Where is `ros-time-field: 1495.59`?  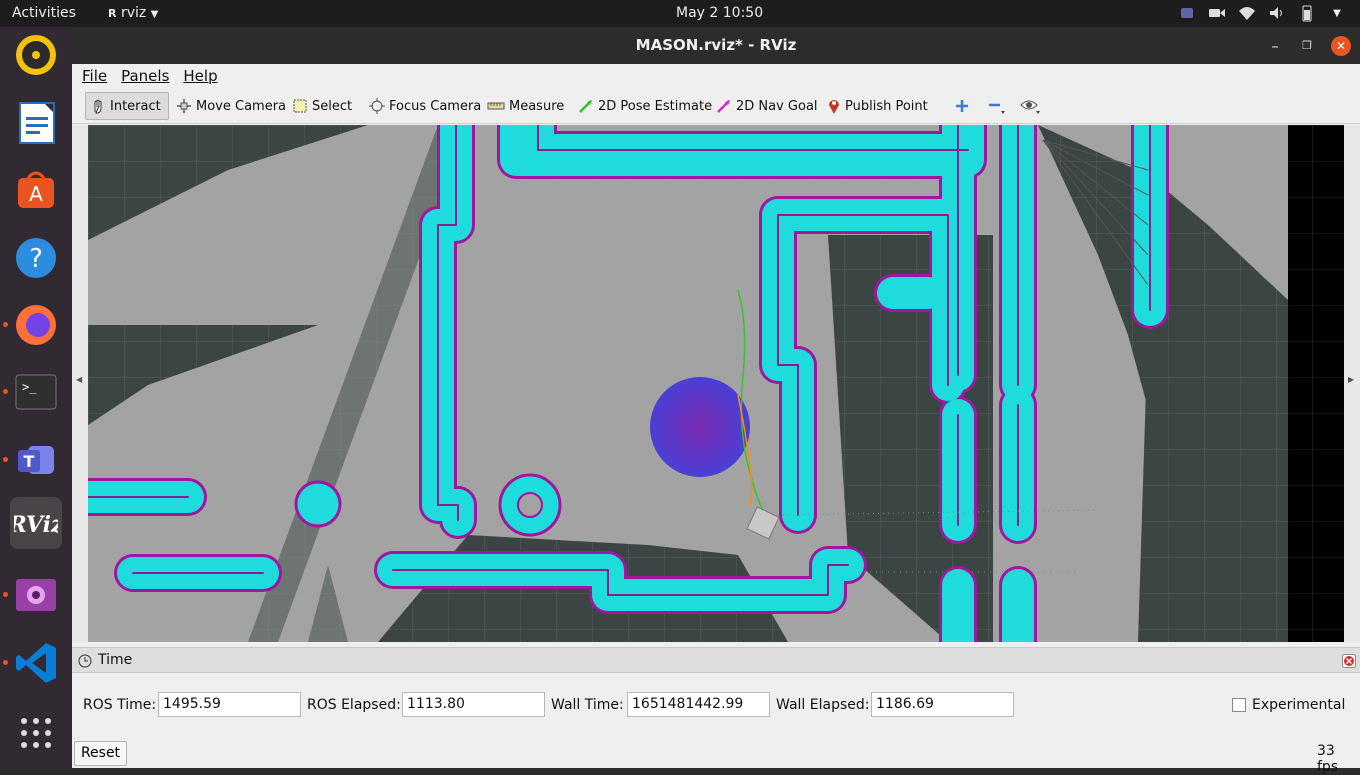 ros-time-field: 1495.59 is located at coordinates (229, 704).